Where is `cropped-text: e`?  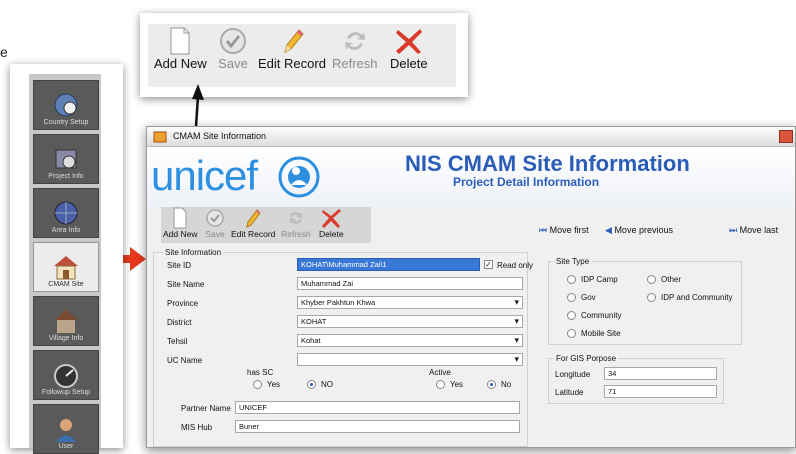
cropped-text: e is located at coordinates (4, 52).